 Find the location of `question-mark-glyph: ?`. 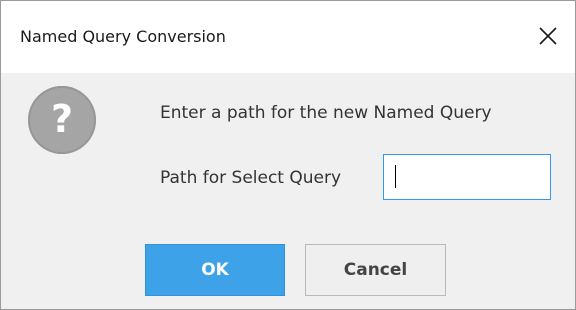

question-mark-glyph: ? is located at coordinates (62, 119).